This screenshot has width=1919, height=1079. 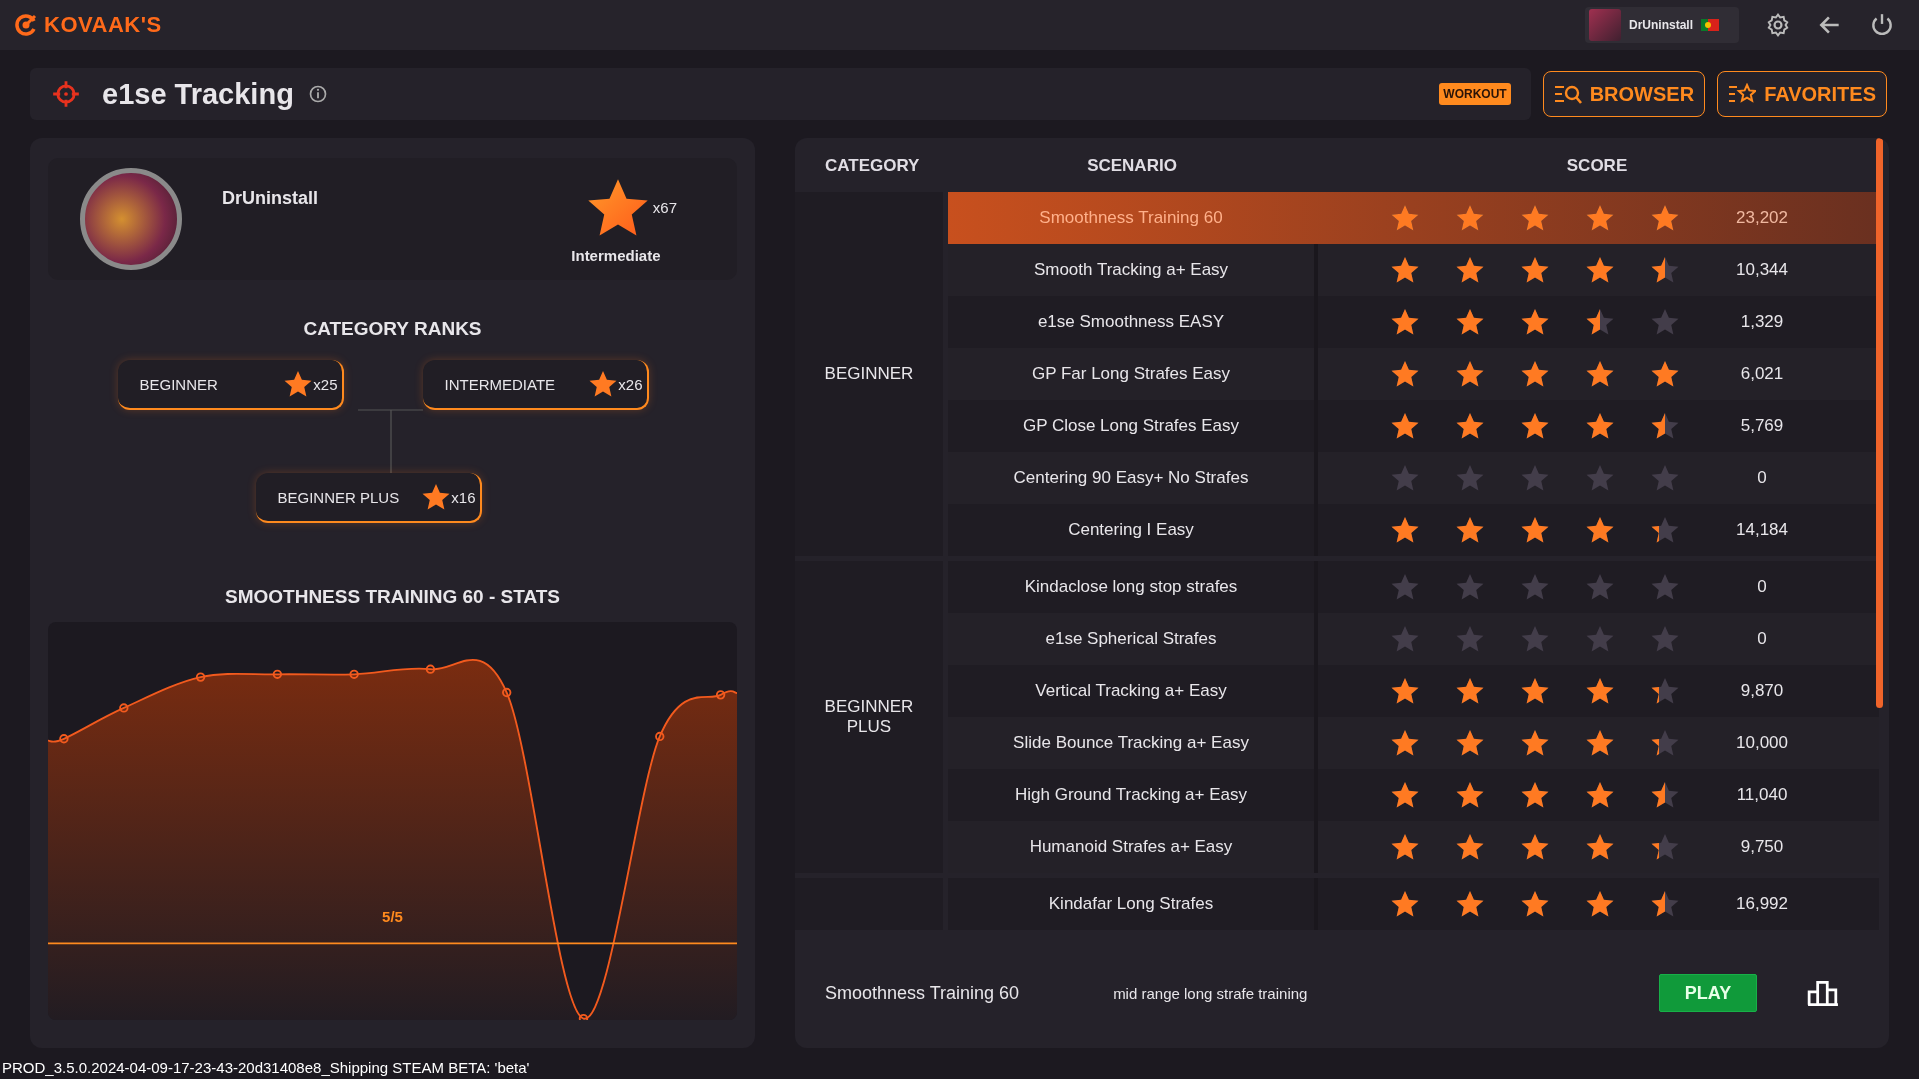 What do you see at coordinates (1567, 94) in the screenshot?
I see `search-list-icon` at bounding box center [1567, 94].